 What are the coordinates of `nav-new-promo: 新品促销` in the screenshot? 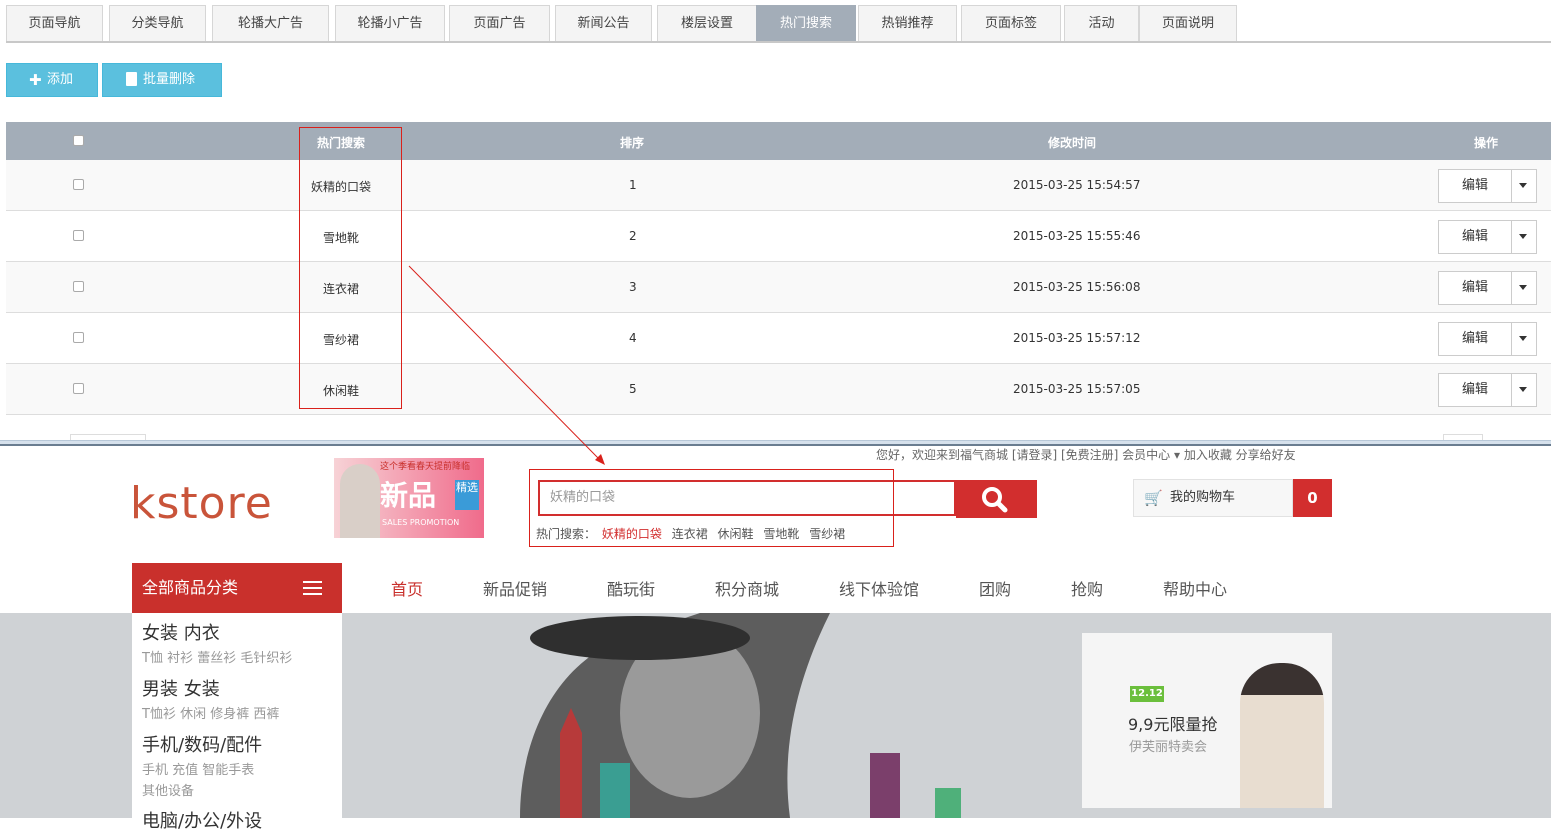 It's located at (515, 588).